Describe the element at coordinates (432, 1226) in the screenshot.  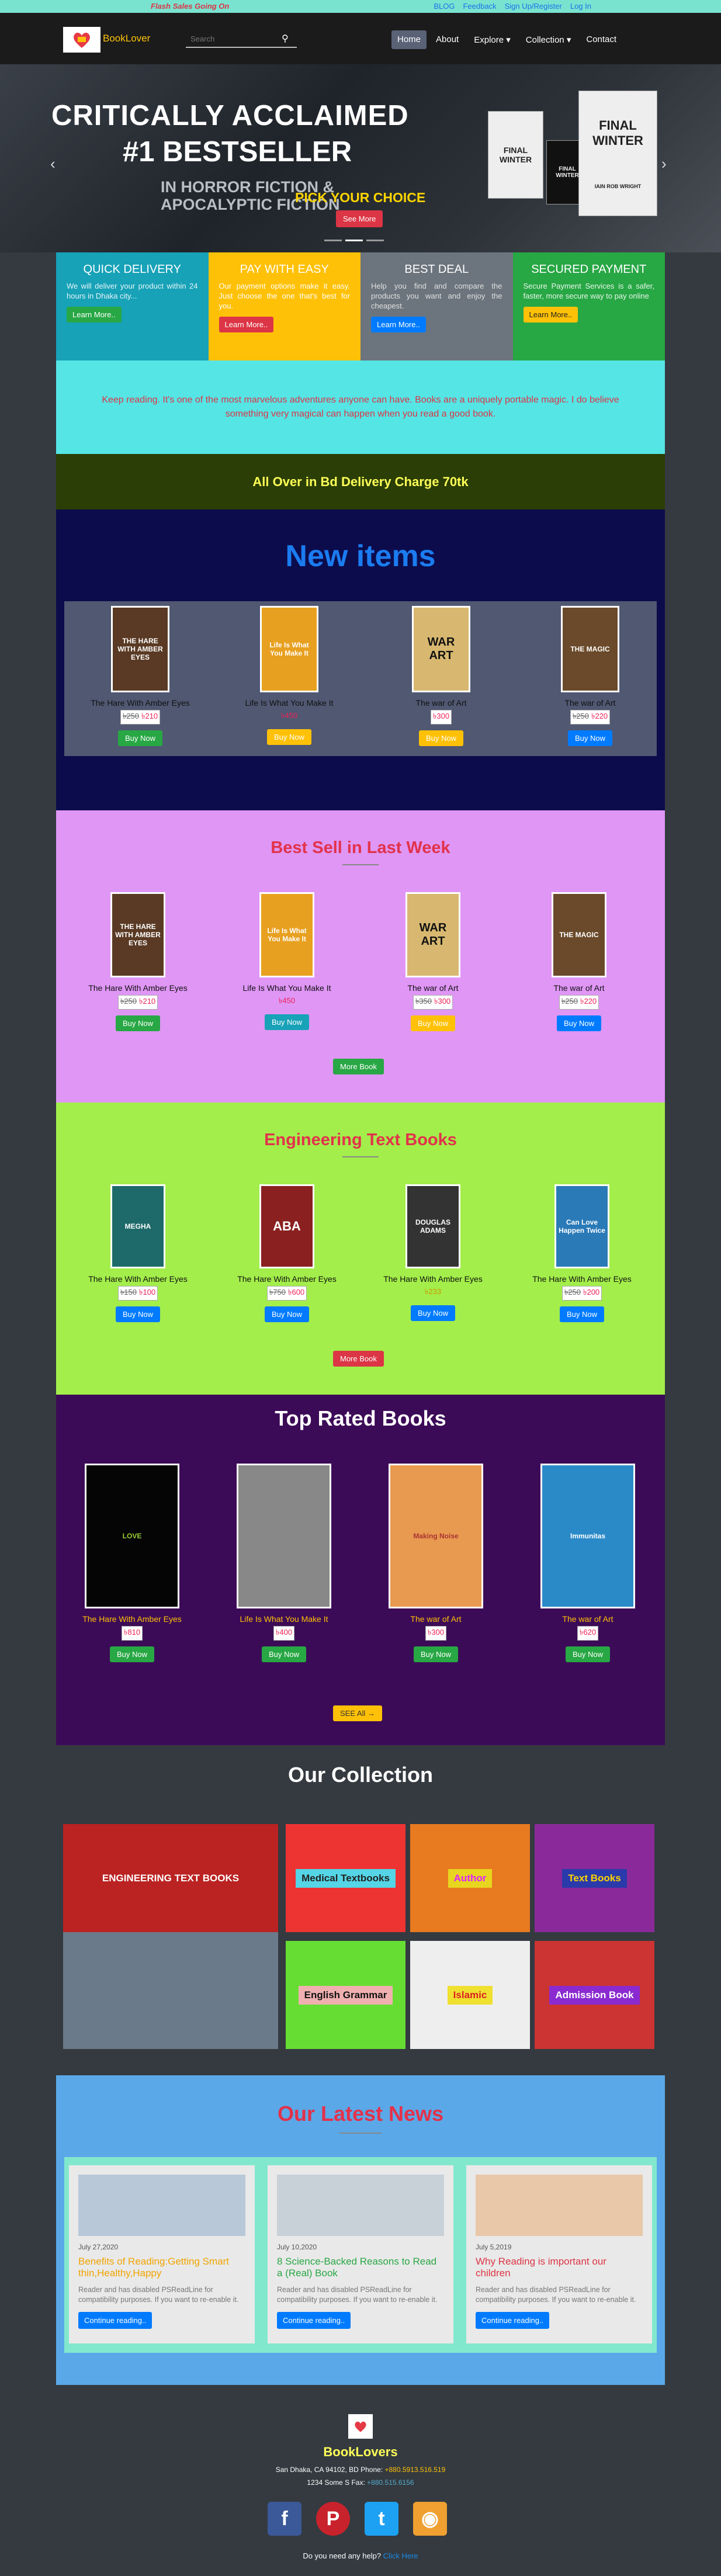
I see `book-cover: DOUGLAS ADAMS` at that location.